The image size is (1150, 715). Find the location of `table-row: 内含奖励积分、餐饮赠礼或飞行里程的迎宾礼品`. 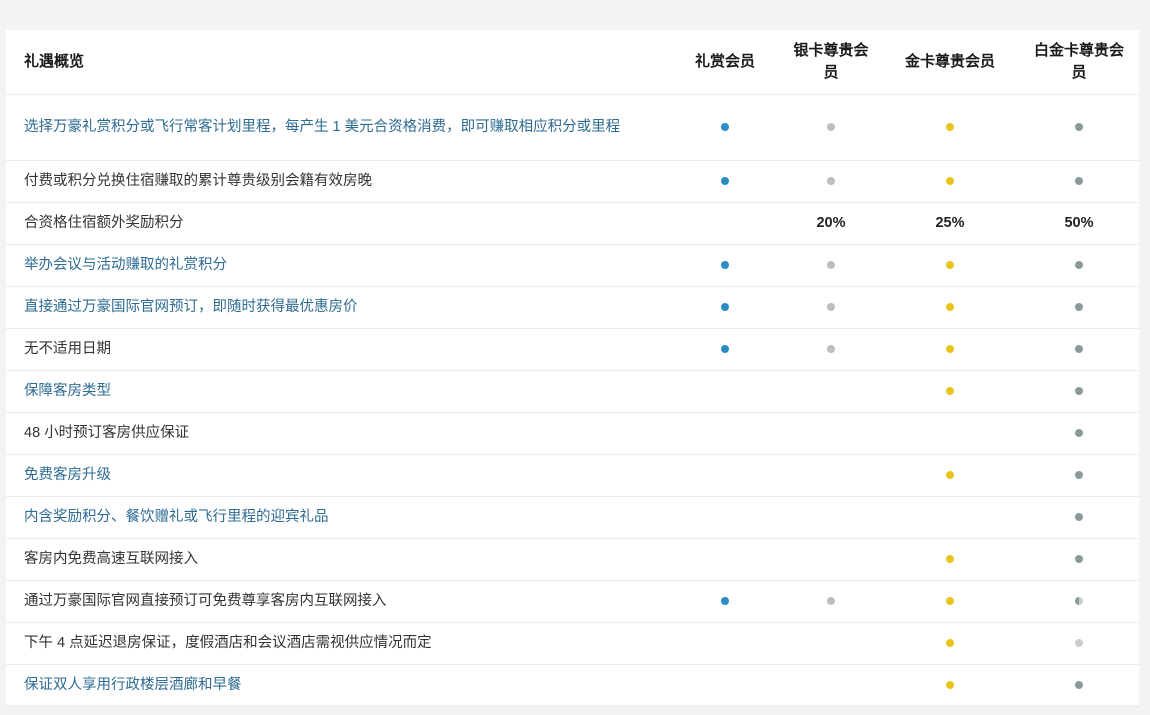

table-row: 内含奖励积分、餐饮赠礼或飞行里程的迎宾礼品 is located at coordinates (572, 517).